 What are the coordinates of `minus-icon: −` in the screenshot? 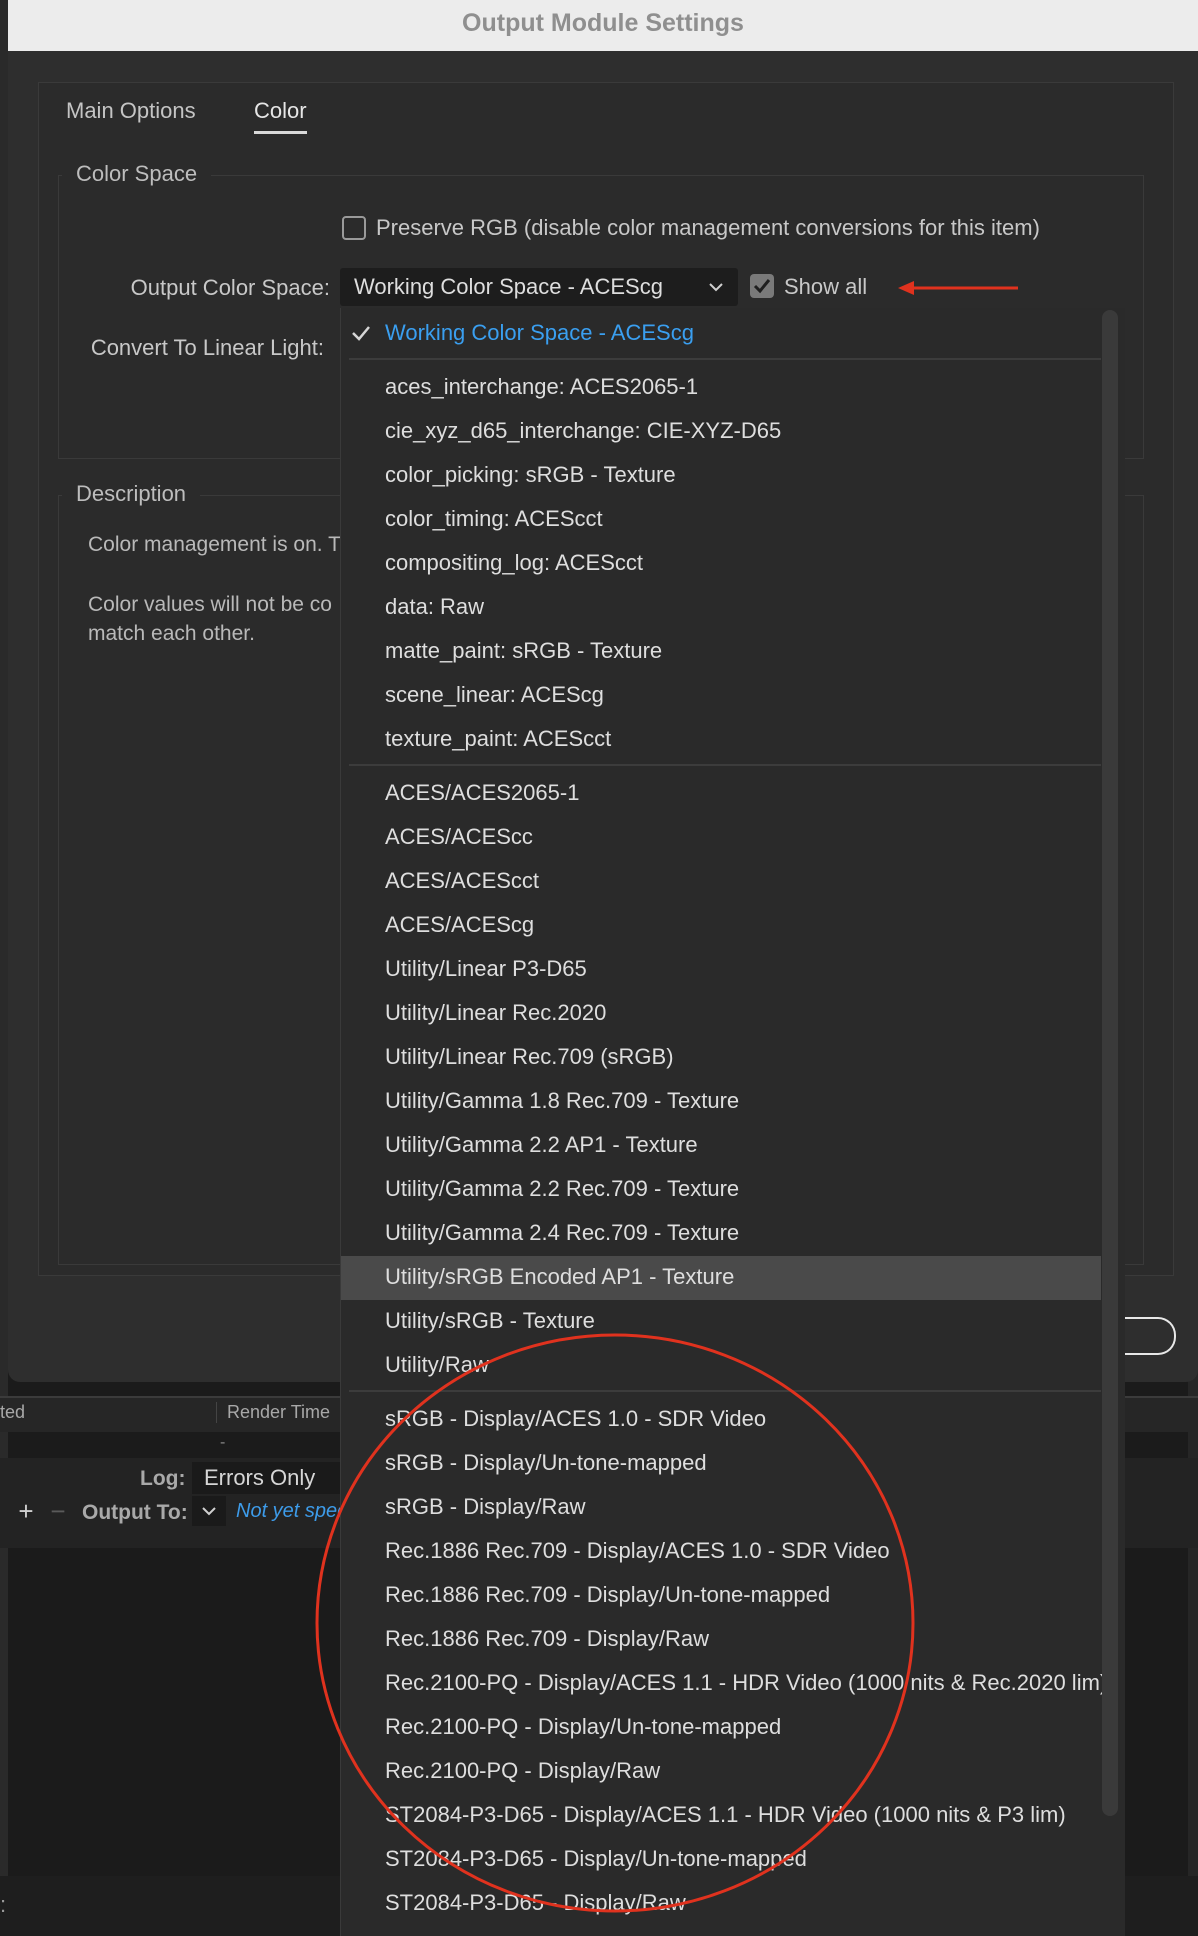 It's located at (58, 1512).